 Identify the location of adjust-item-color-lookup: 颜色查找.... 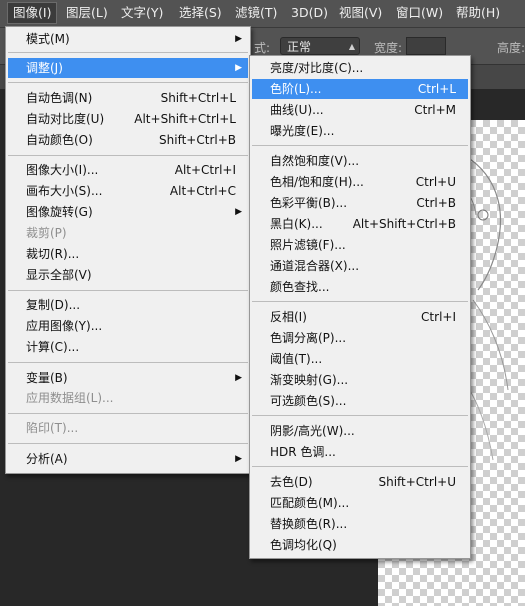
(360, 287).